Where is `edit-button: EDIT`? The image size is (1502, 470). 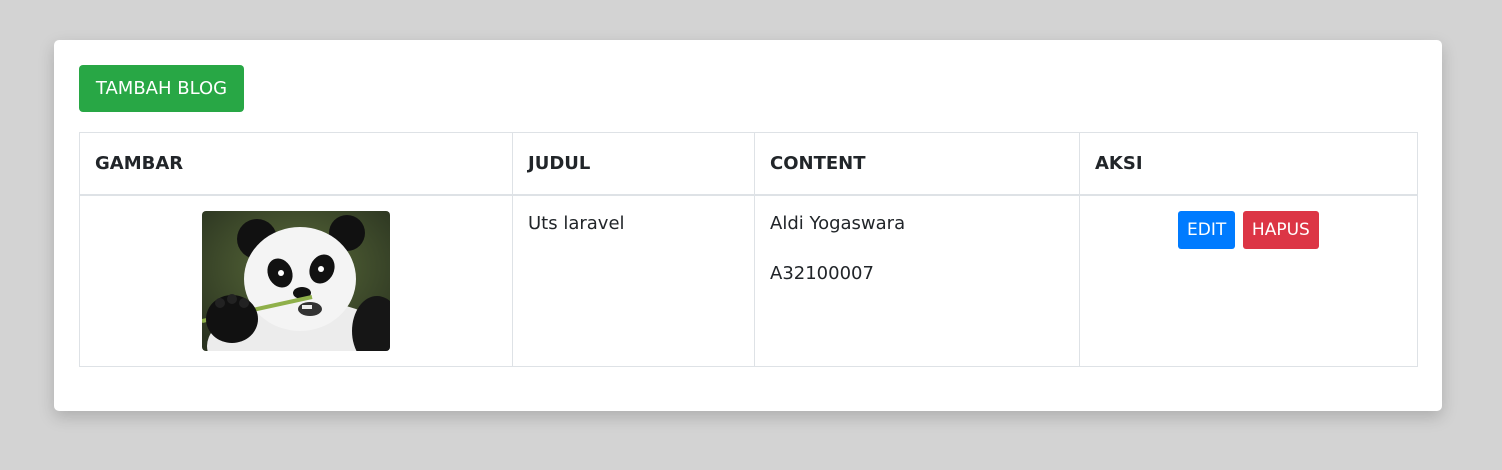 edit-button: EDIT is located at coordinates (1207, 229).